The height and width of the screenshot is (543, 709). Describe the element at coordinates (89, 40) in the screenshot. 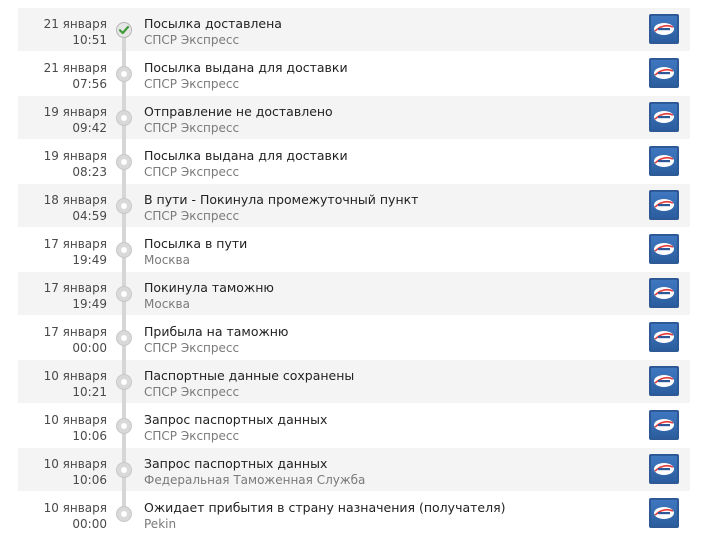

I see `event-time: 10:51` at that location.